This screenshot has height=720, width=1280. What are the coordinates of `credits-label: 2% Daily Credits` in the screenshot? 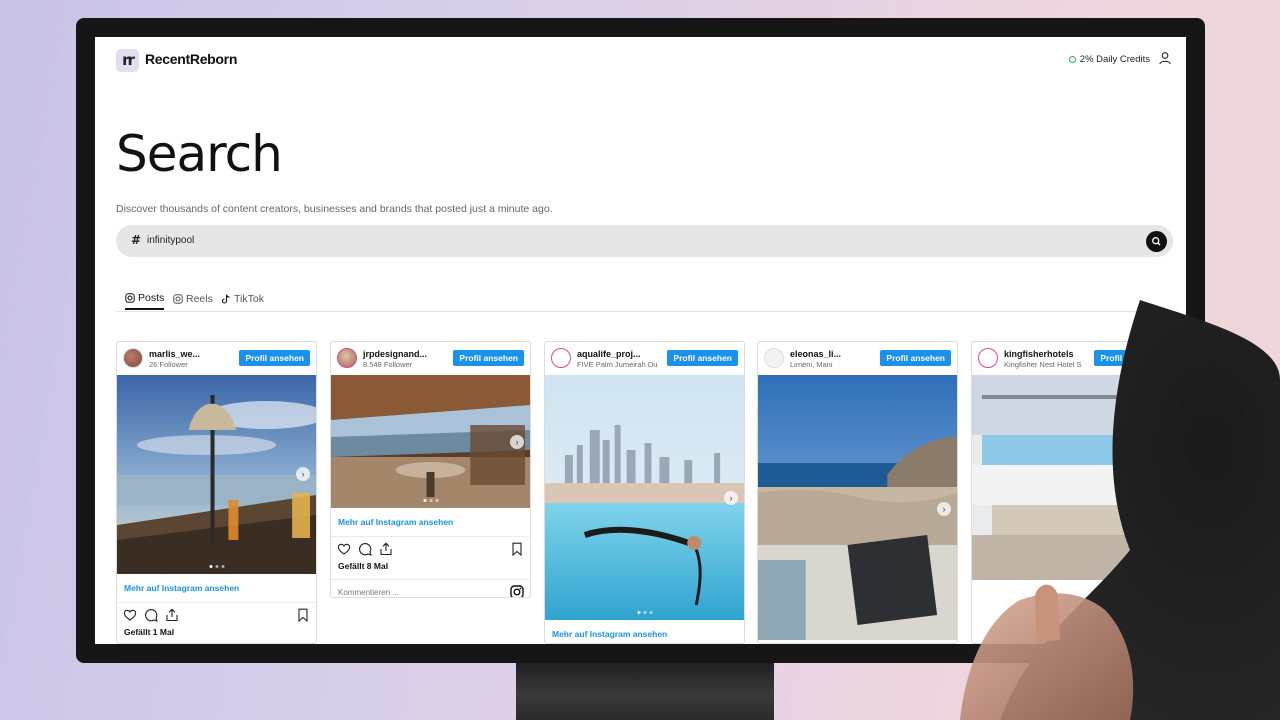 It's located at (1114, 59).